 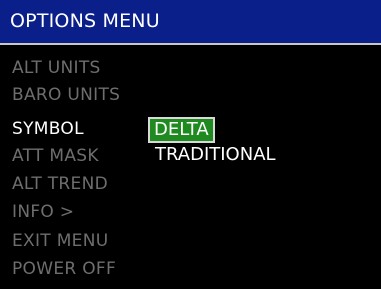 What do you see at coordinates (56, 68) in the screenshot?
I see `menu-item-alt-units: ALT UNITS` at bounding box center [56, 68].